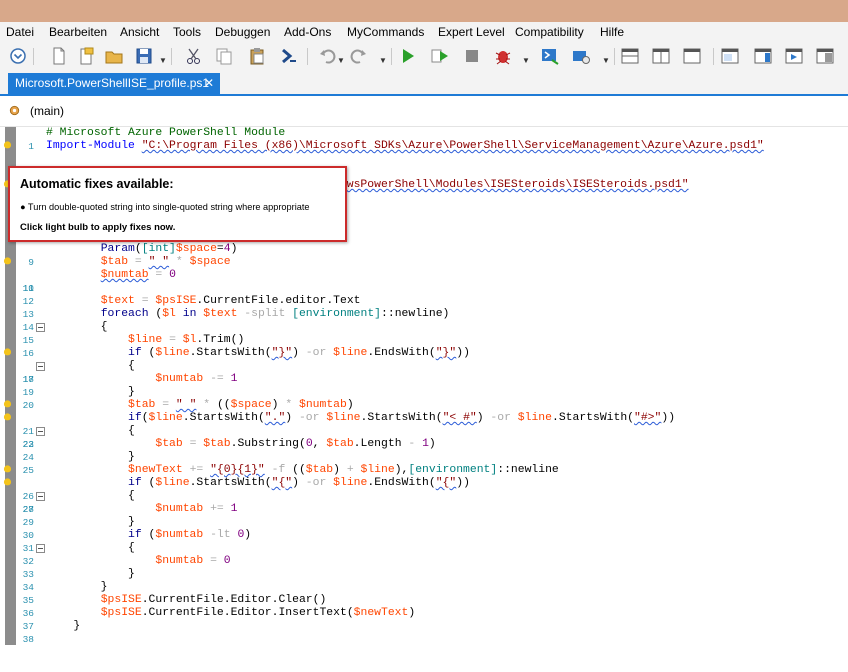 This screenshot has width=848, height=672. What do you see at coordinates (426, 580) in the screenshot?
I see `code-line: 34 }` at bounding box center [426, 580].